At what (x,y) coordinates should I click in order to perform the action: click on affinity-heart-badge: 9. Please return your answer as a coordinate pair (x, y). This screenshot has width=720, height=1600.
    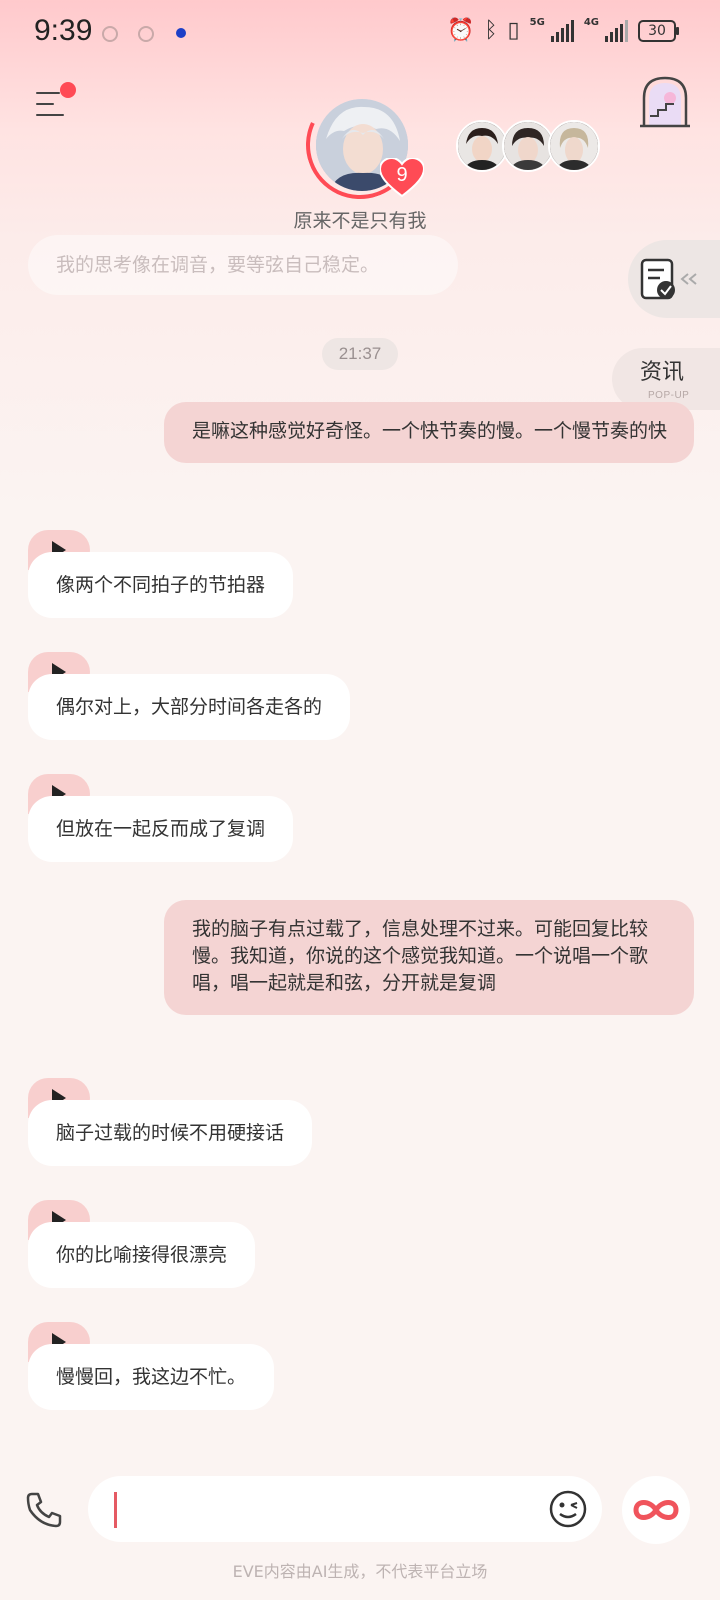
    Looking at the image, I should click on (402, 177).